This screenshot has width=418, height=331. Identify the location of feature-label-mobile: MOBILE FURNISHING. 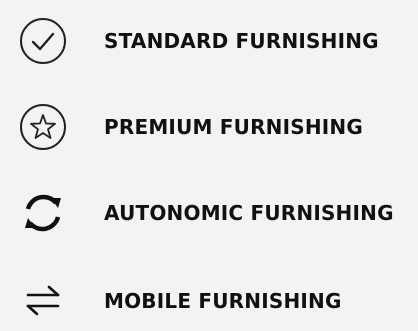
(223, 301).